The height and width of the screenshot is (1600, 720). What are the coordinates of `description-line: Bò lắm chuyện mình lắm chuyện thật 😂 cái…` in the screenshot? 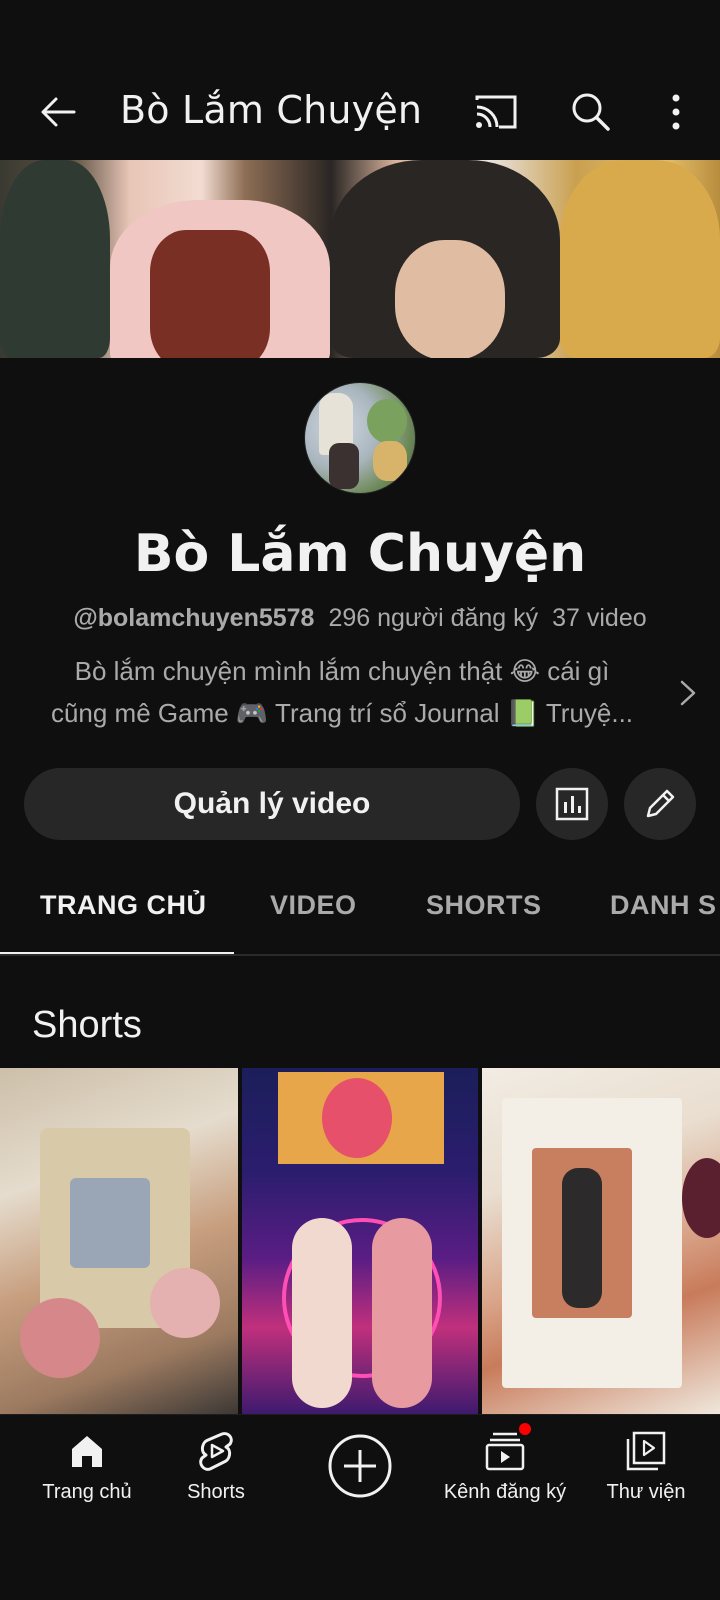 It's located at (342, 671).